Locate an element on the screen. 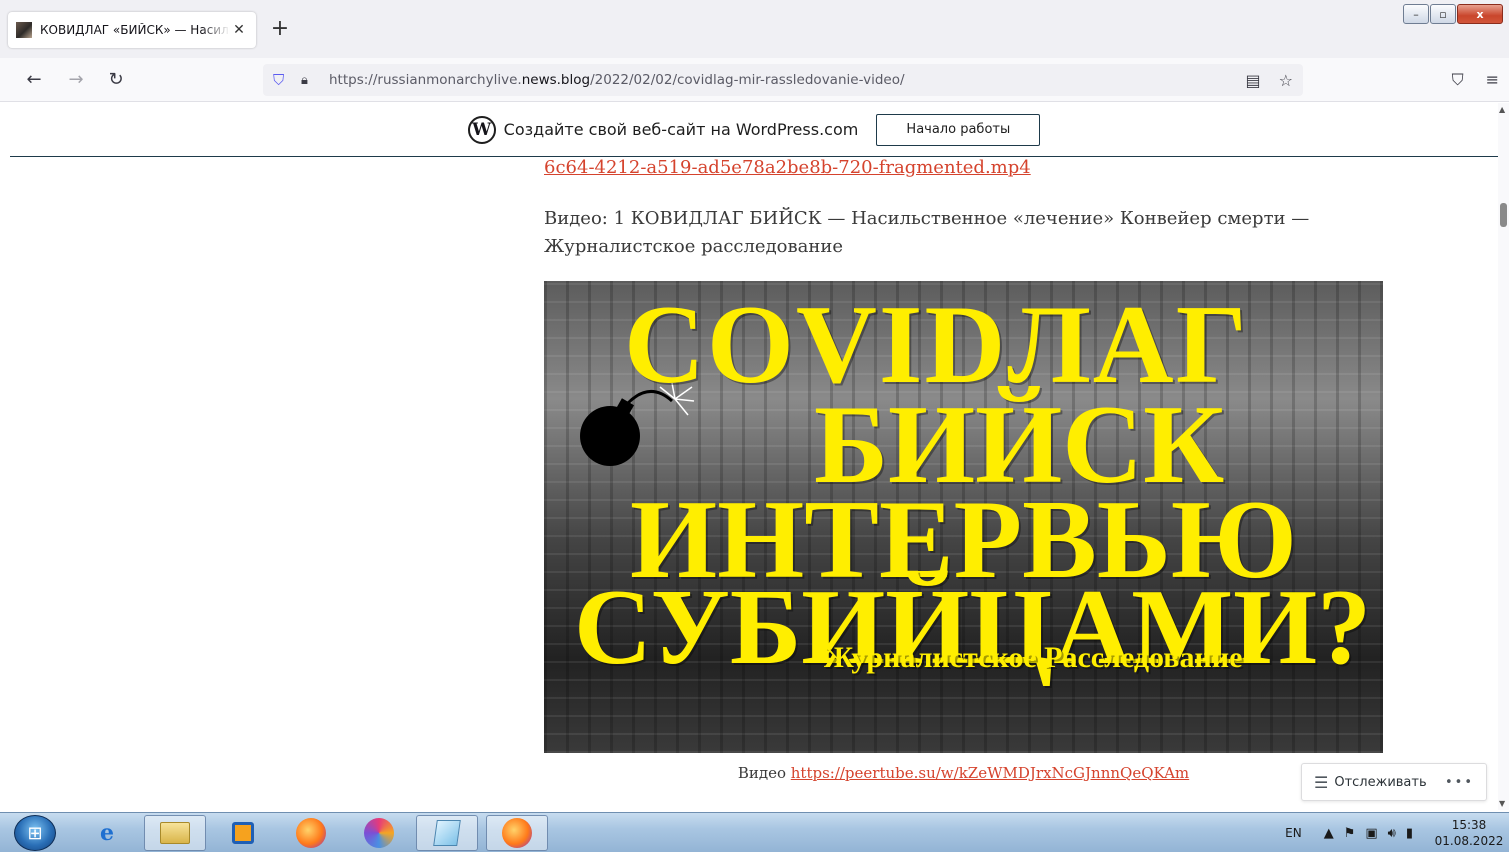  caption-label: Видео is located at coordinates (764, 773).